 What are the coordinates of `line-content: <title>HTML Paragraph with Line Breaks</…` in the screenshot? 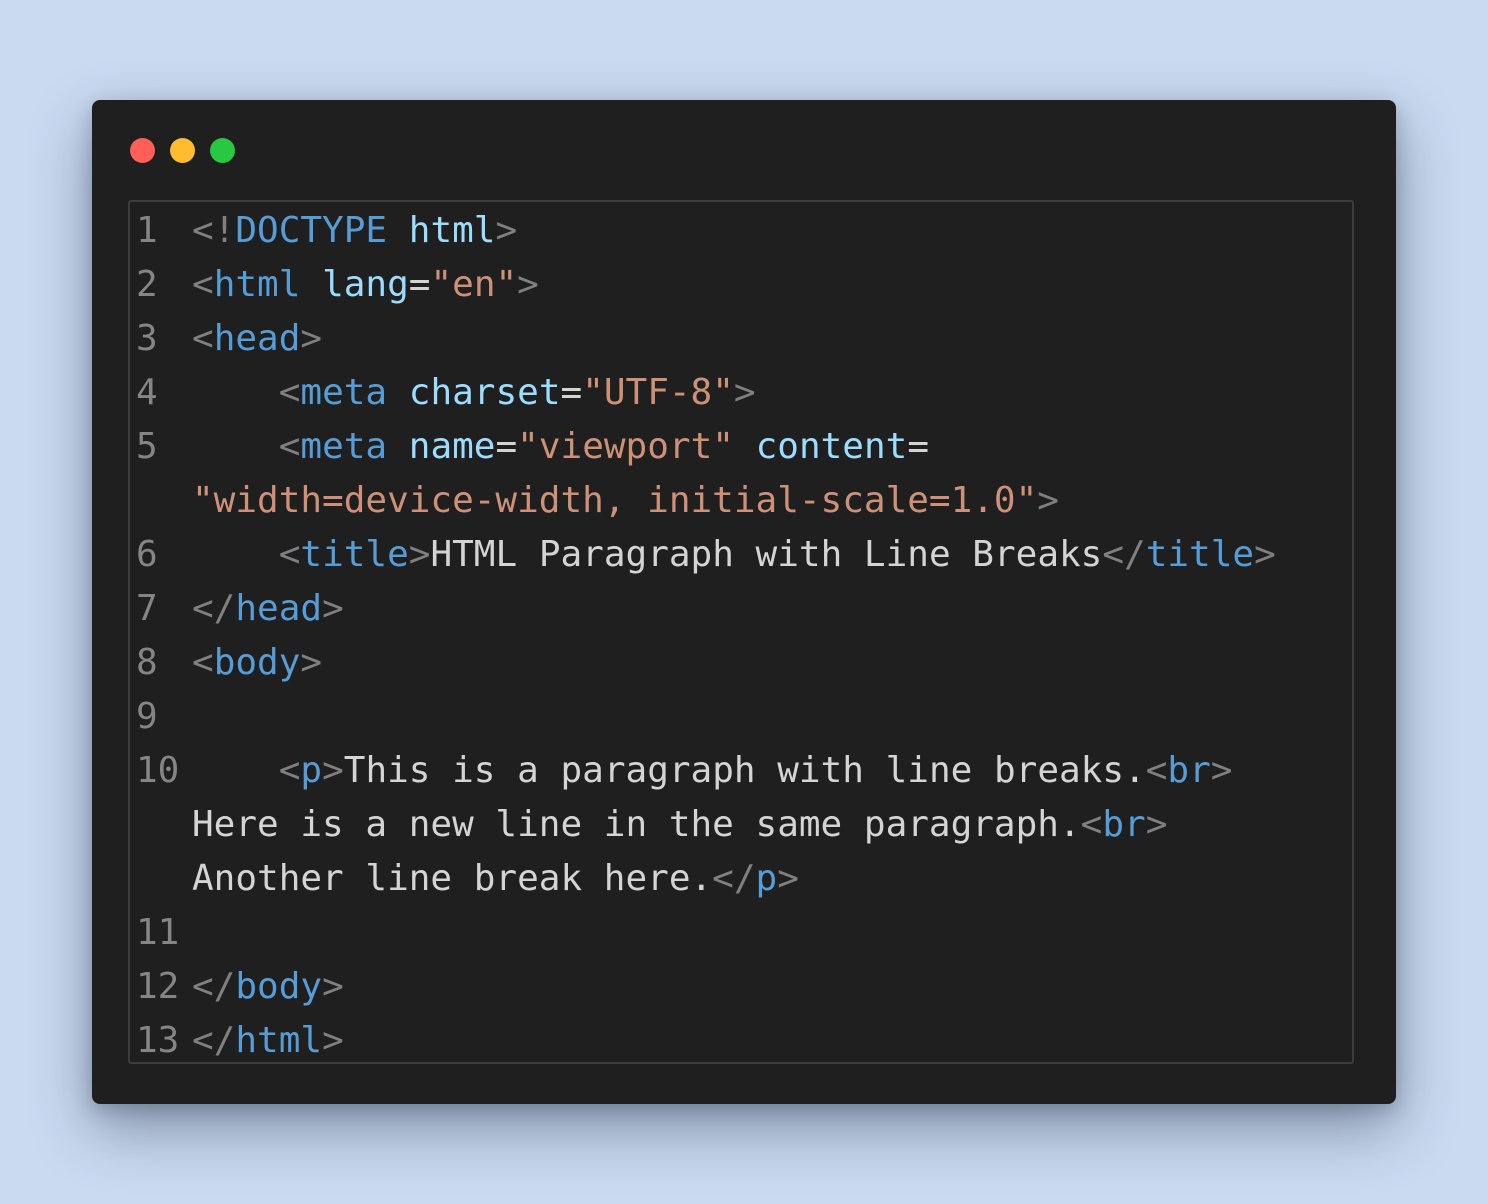 It's located at (734, 555).